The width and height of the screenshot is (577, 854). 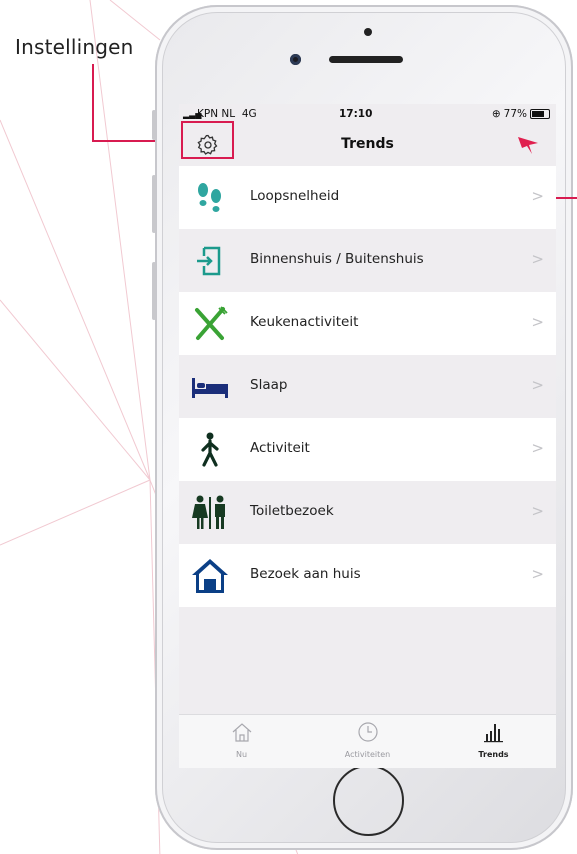 I want to click on bird-logo-icon, so click(x=528, y=145).